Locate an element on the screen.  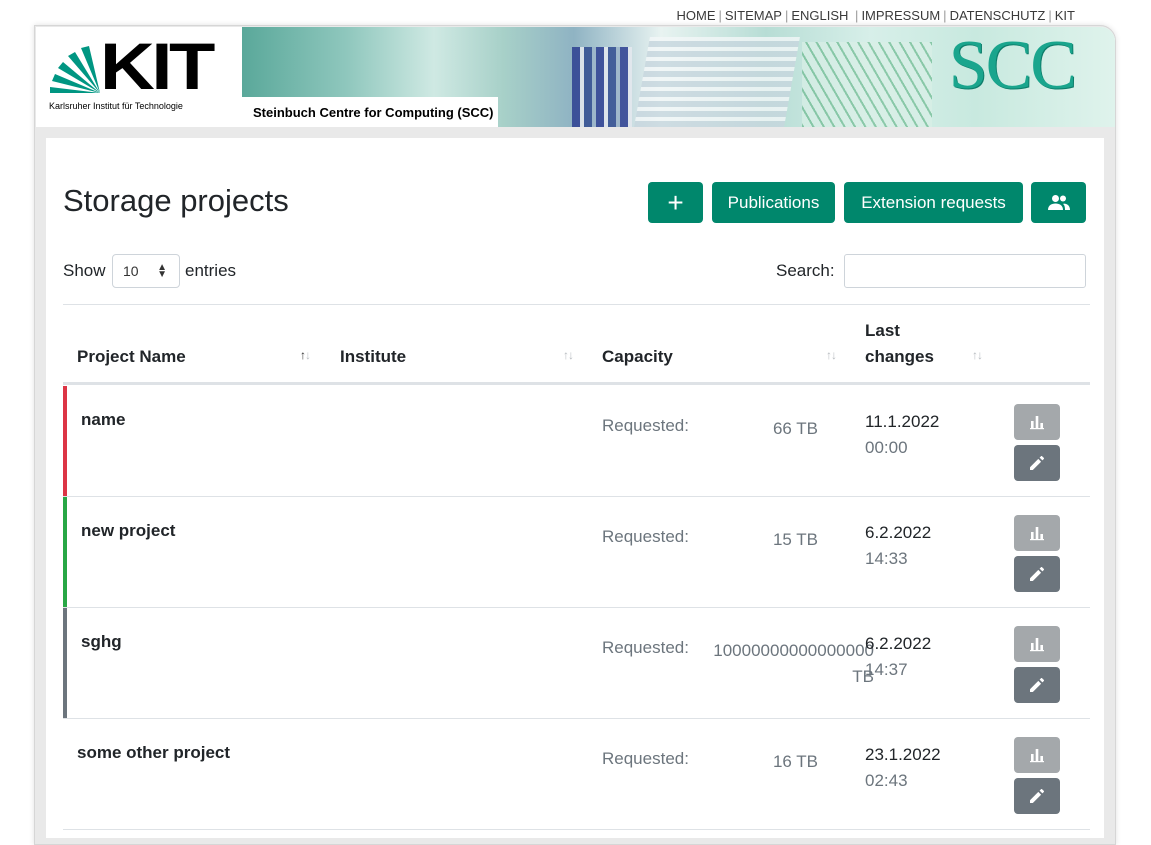
project-name: sghg is located at coordinates (101, 641).